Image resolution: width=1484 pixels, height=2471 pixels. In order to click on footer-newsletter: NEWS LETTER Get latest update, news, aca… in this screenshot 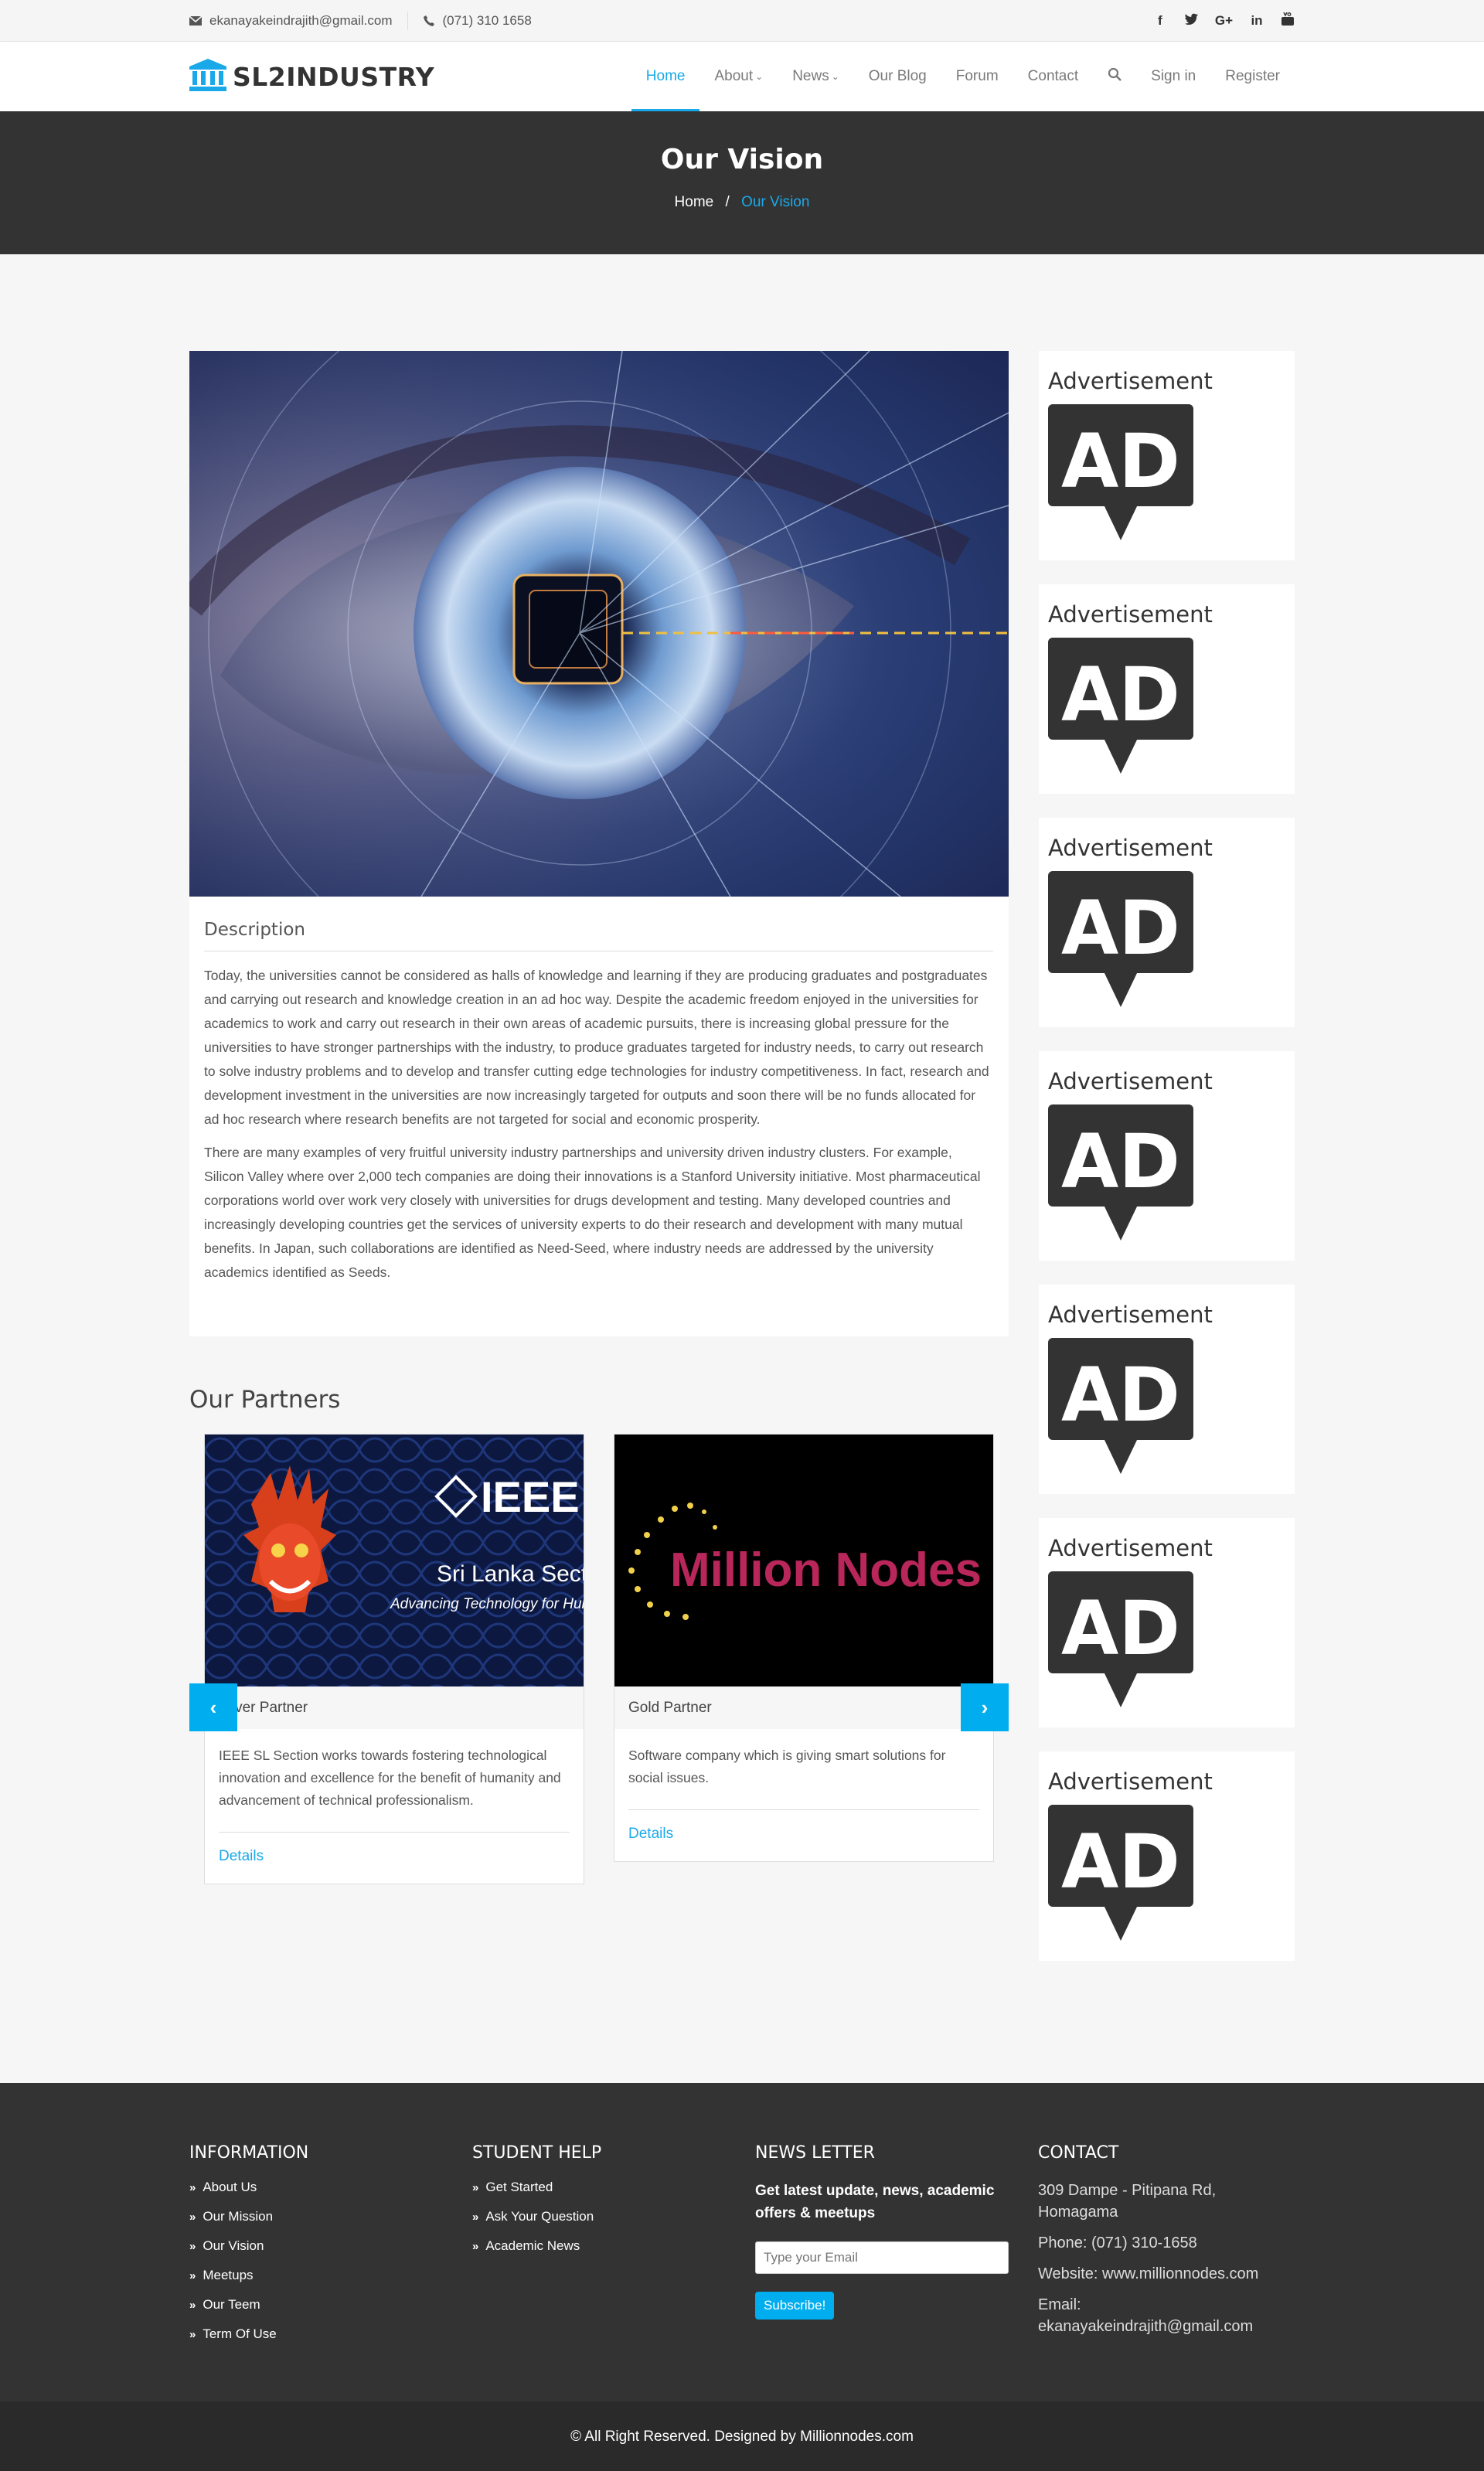, I will do `click(882, 2231)`.